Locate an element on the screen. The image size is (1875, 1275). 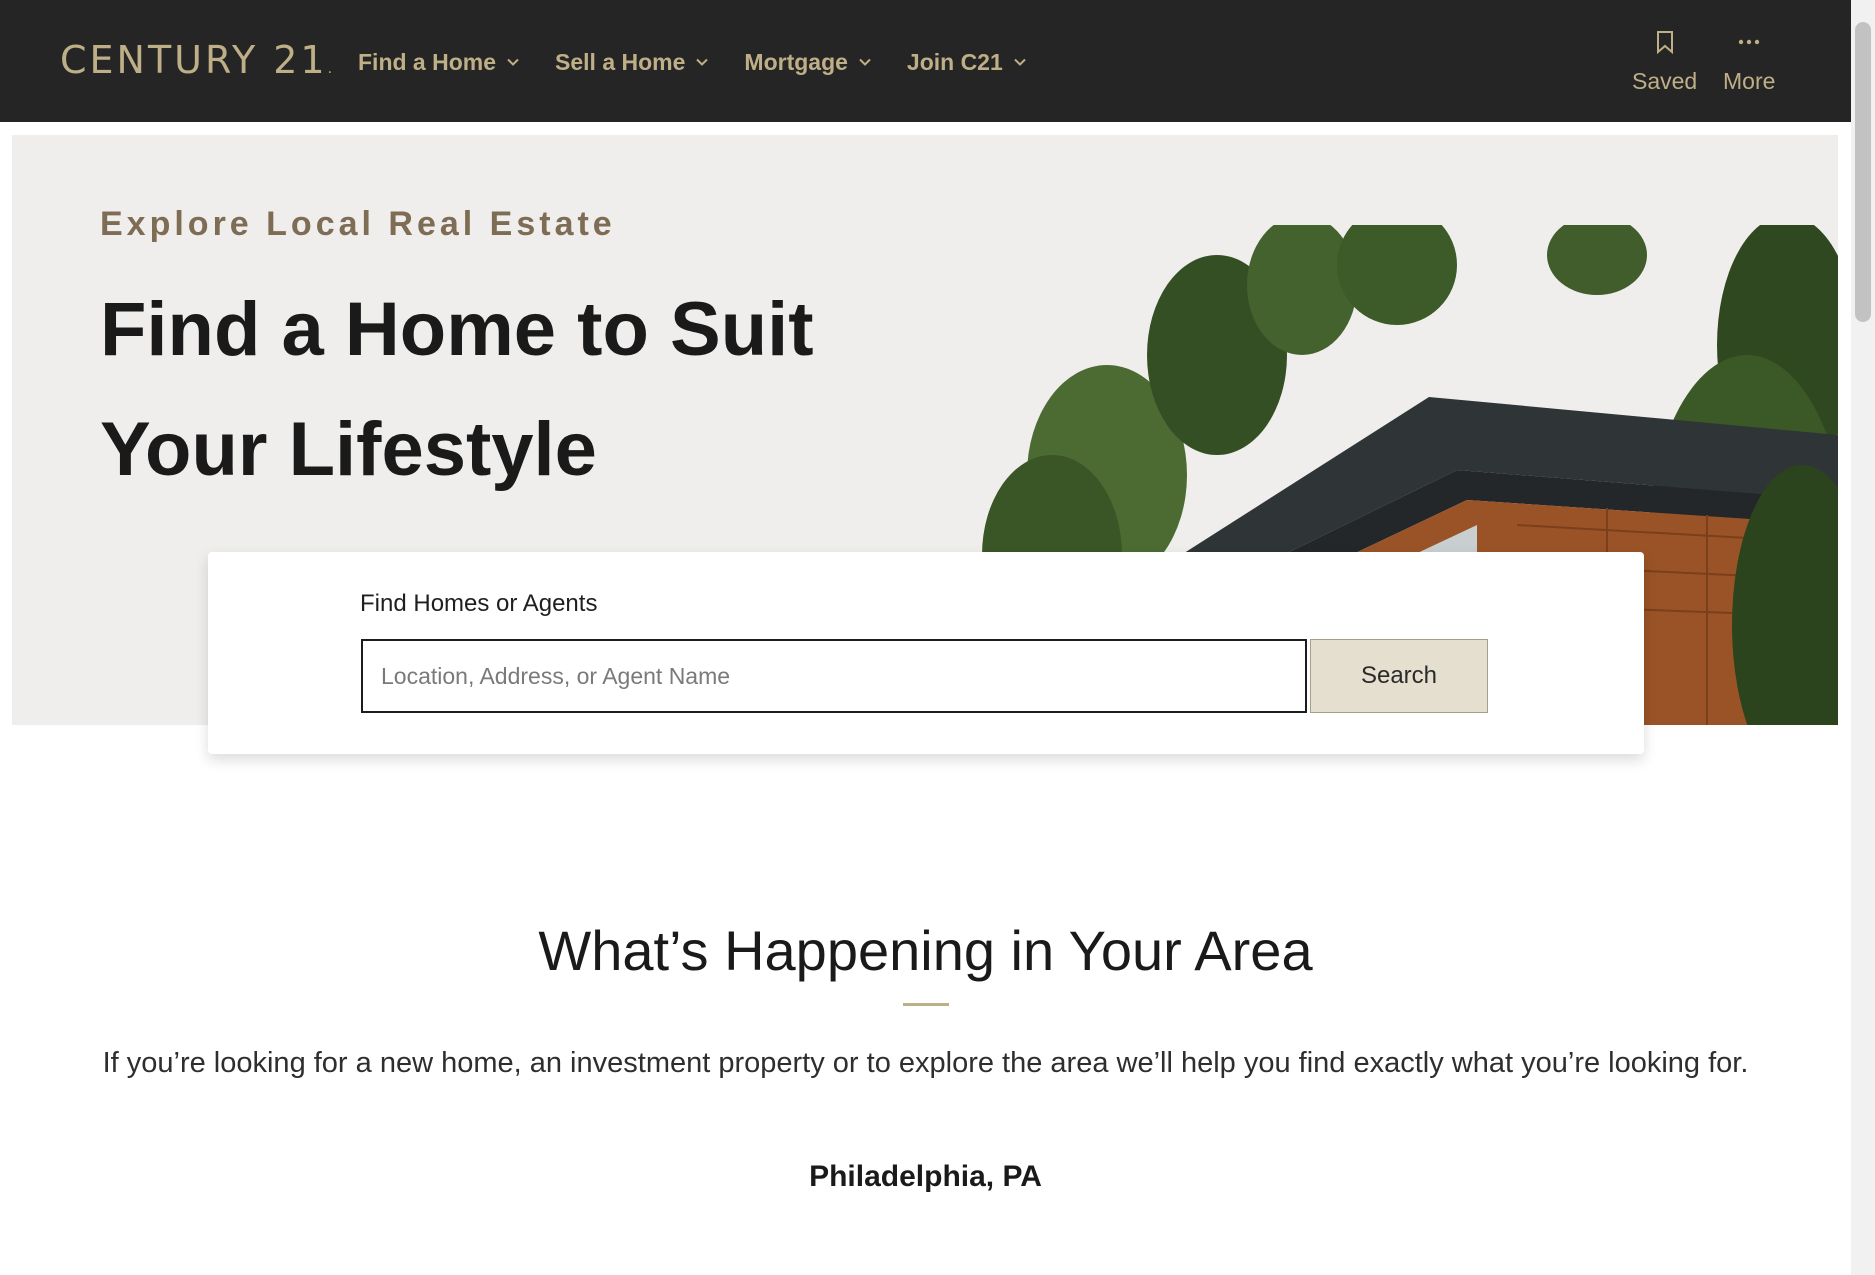
logo-mark: . is located at coordinates (331, 69).